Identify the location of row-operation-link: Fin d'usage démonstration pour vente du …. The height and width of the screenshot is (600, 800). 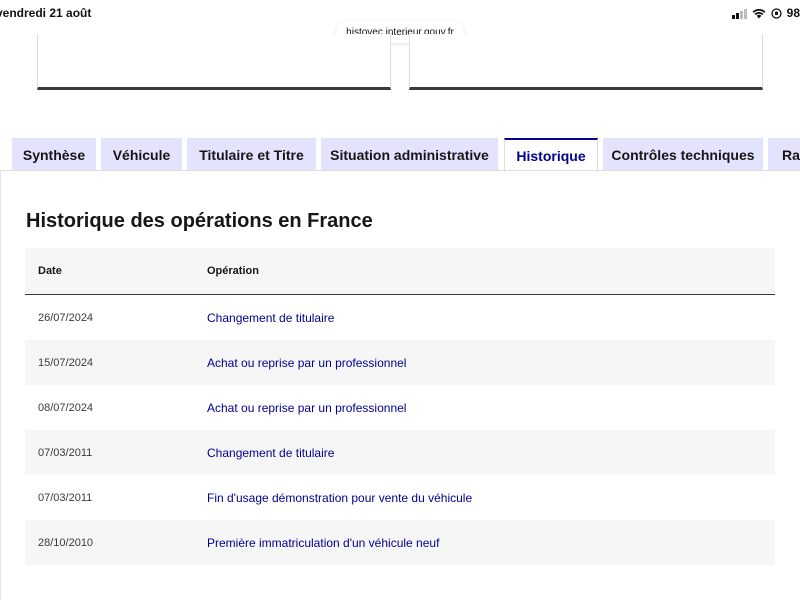
(339, 498).